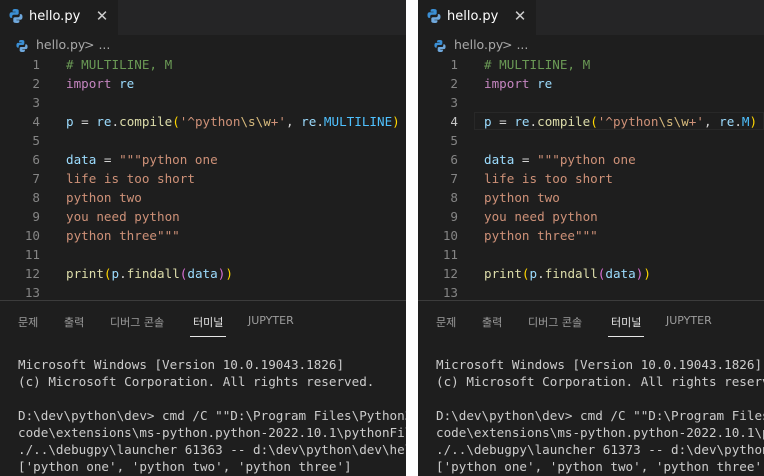 This screenshot has height=476, width=764. Describe the element at coordinates (203, 102) in the screenshot. I see `code-line: 3` at that location.